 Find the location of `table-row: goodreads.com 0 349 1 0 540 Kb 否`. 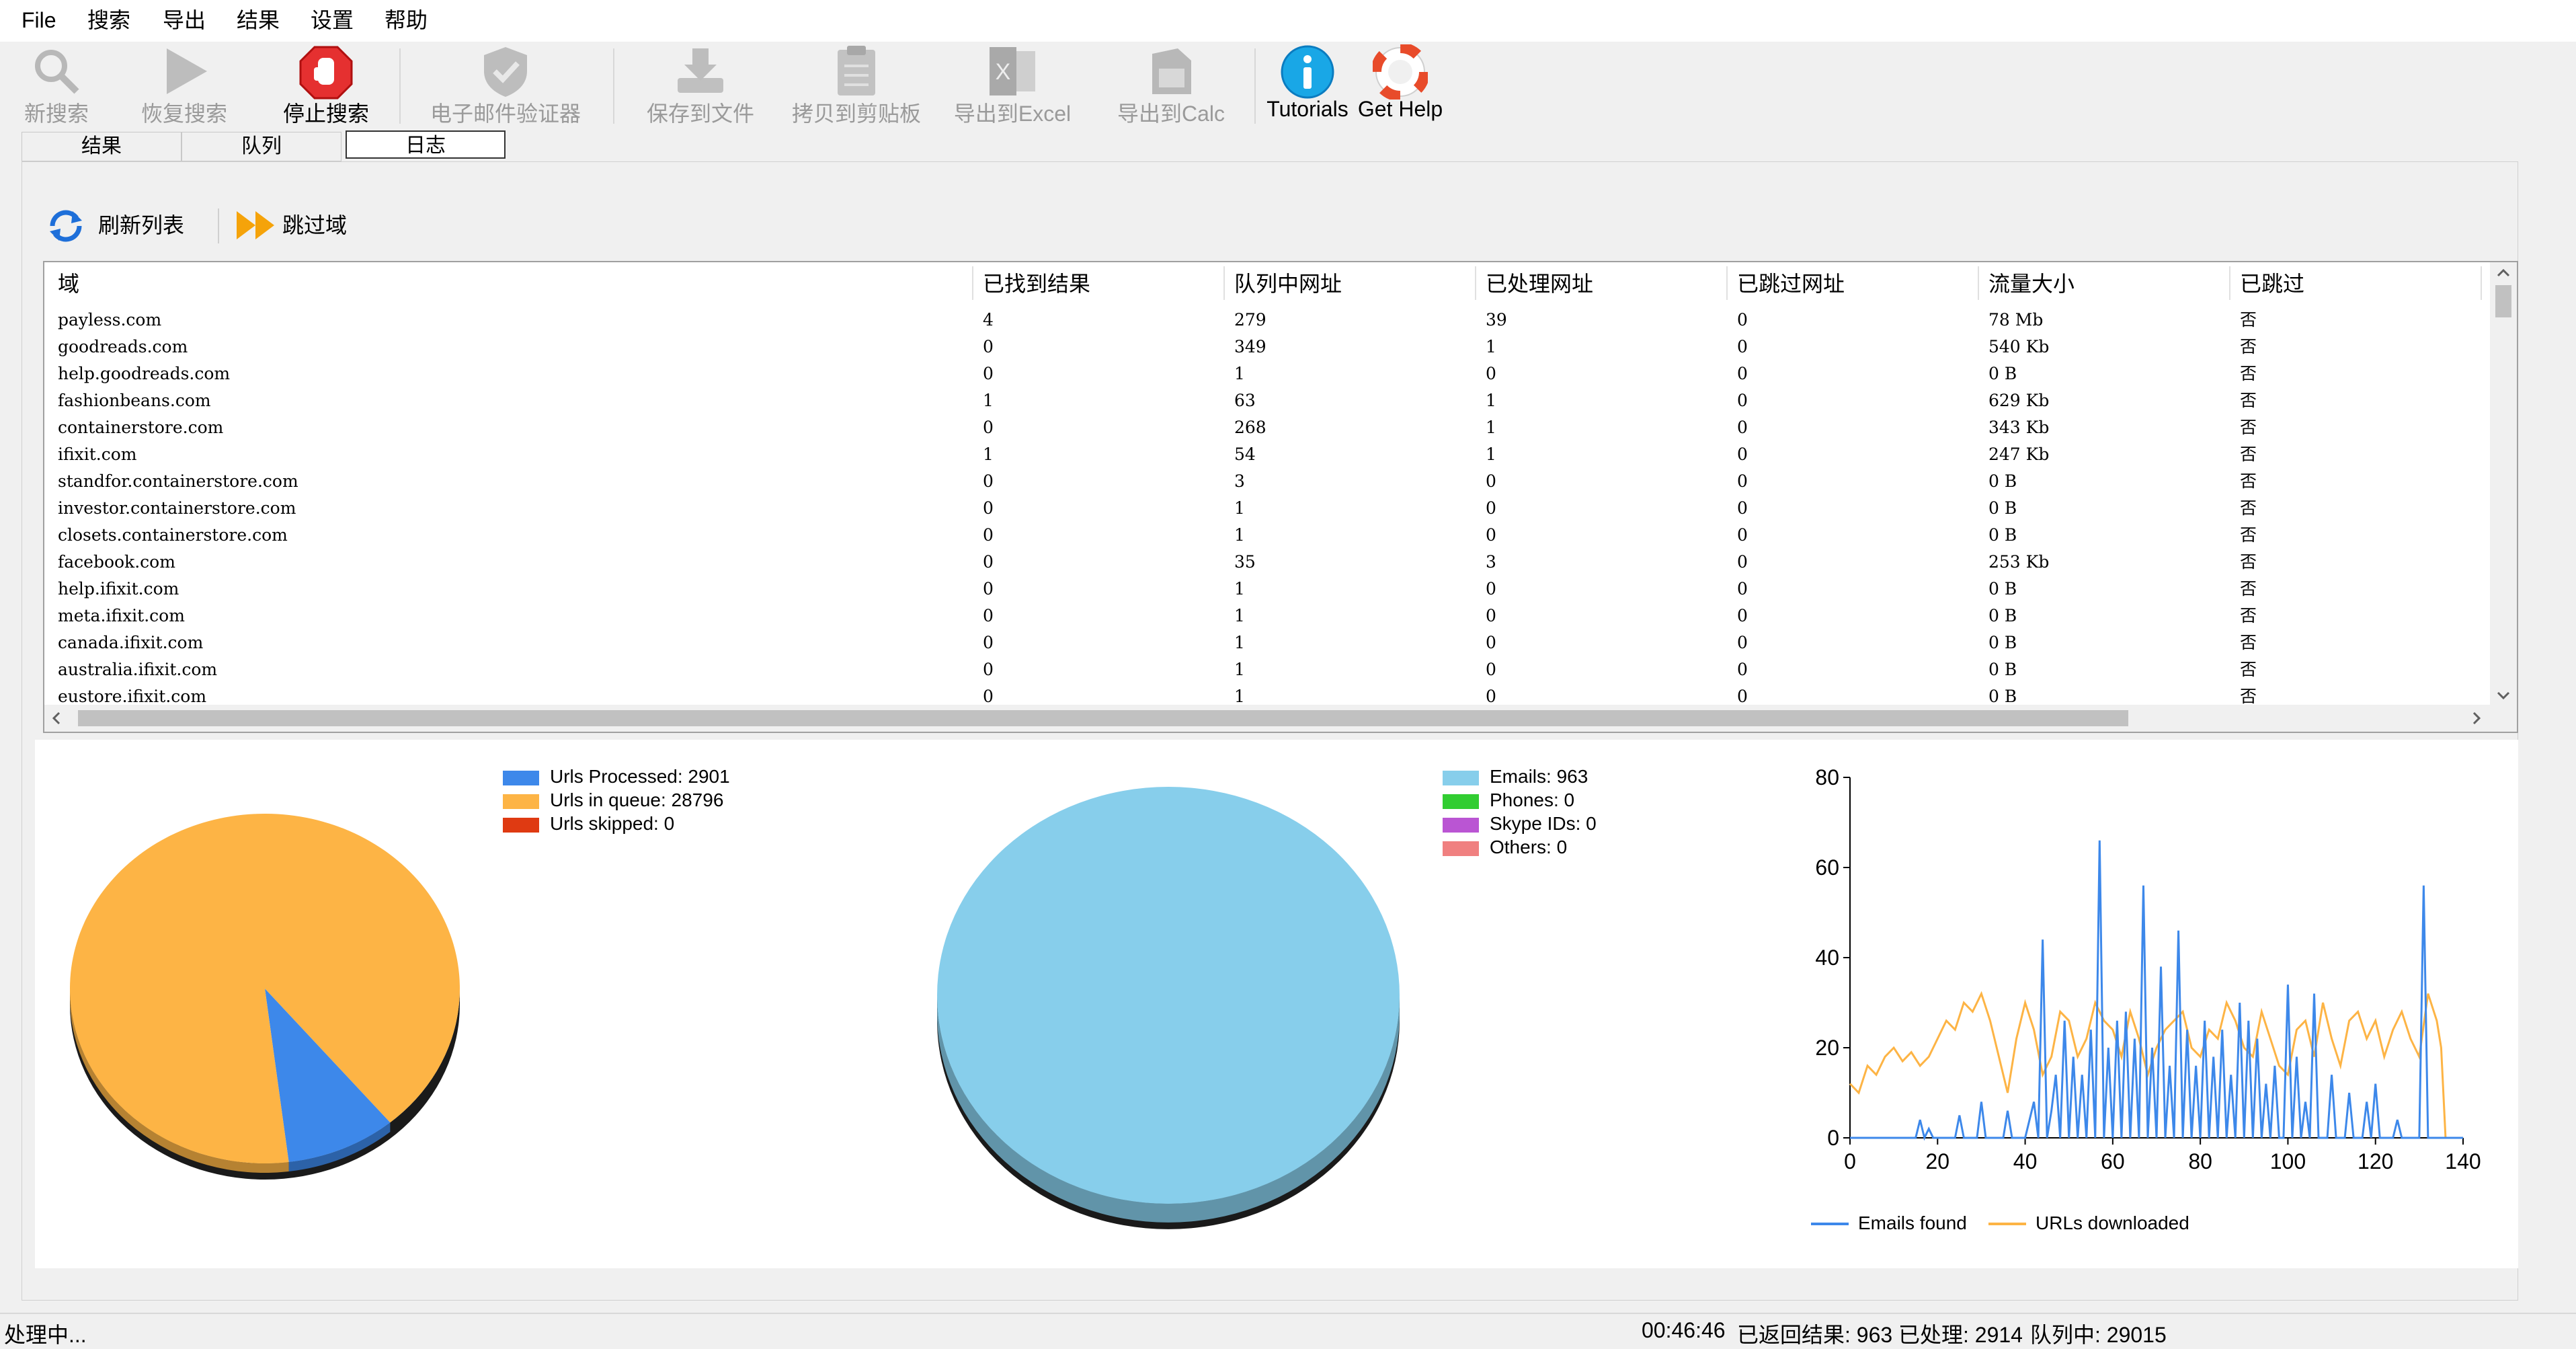

table-row: goodreads.com 0 349 1 0 540 Kb 否 is located at coordinates (1267, 347).